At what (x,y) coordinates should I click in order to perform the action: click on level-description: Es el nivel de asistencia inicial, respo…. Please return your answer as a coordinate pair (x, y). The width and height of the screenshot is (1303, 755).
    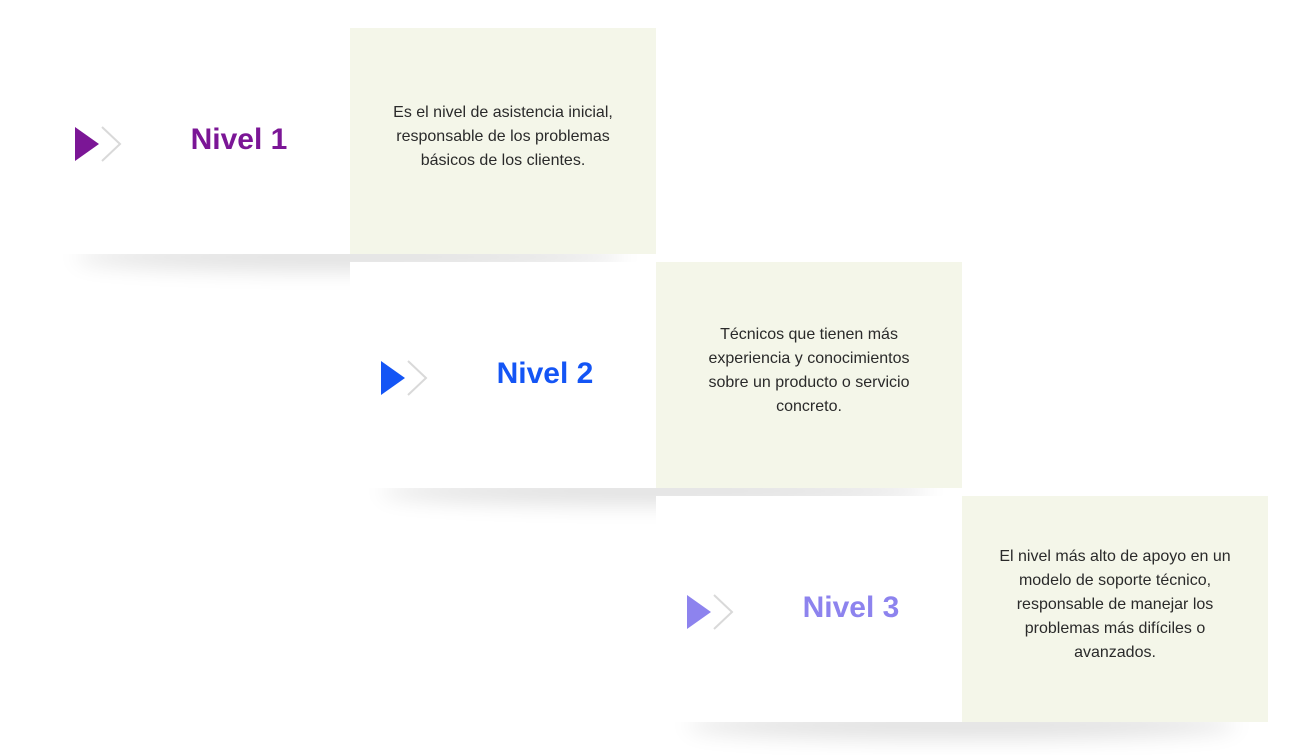
    Looking at the image, I should click on (503, 136).